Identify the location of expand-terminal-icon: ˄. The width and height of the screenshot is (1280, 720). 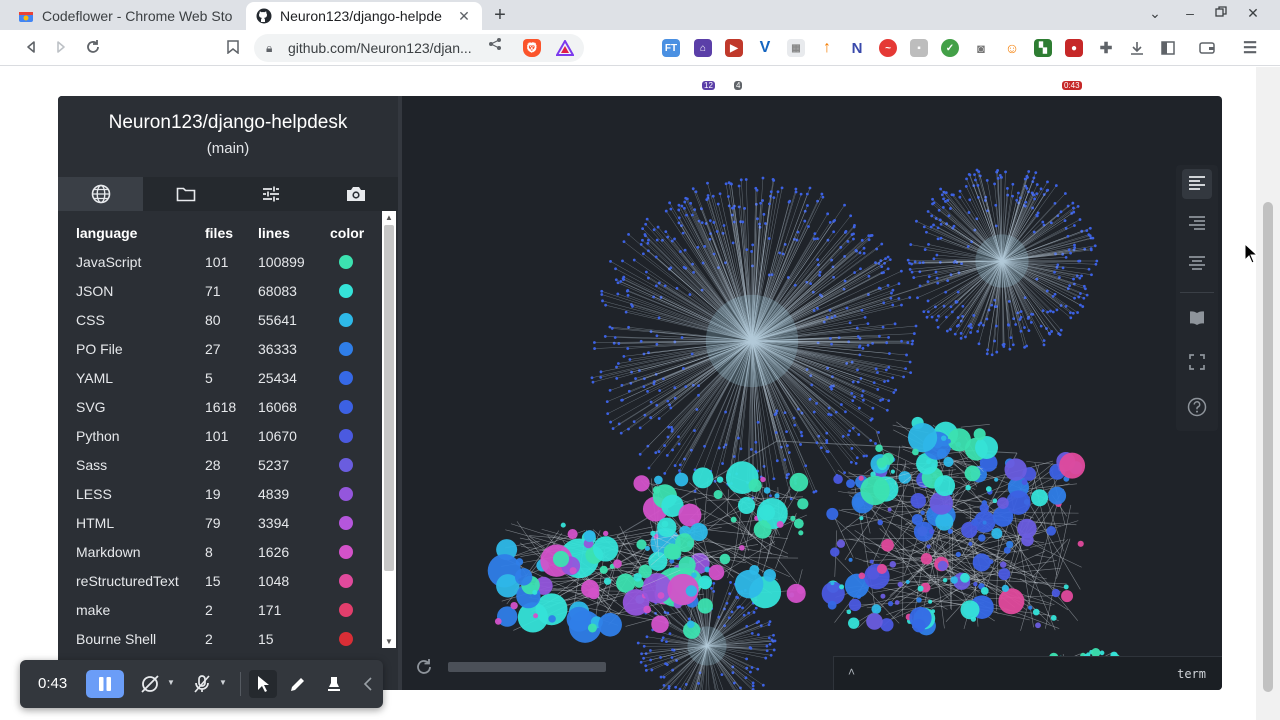
(851, 672).